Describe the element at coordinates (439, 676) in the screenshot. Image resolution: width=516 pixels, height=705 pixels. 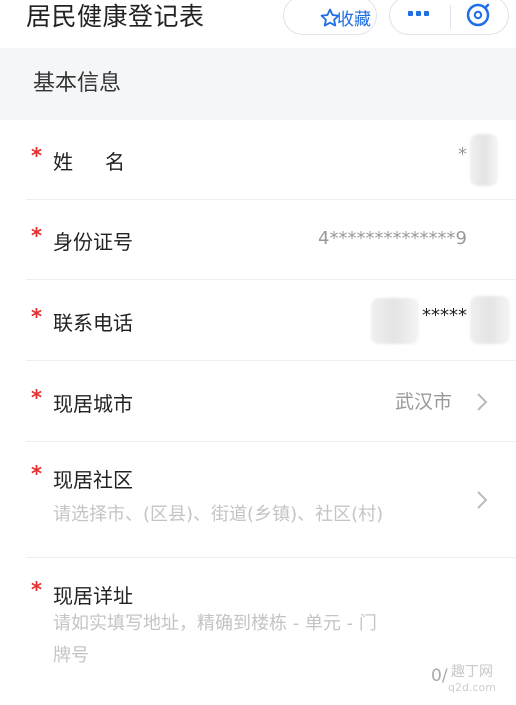
I see `char-counter: 0/` at that location.